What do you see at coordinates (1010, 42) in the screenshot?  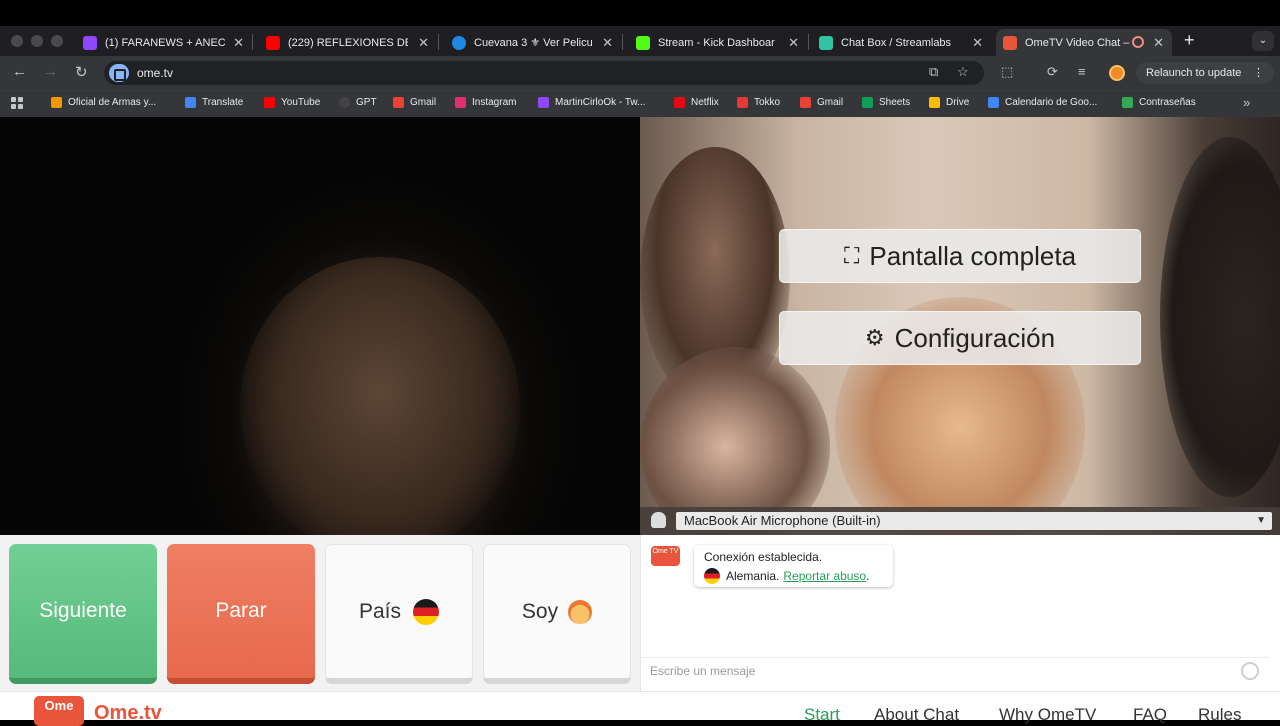 I see `ometv-icon` at bounding box center [1010, 42].